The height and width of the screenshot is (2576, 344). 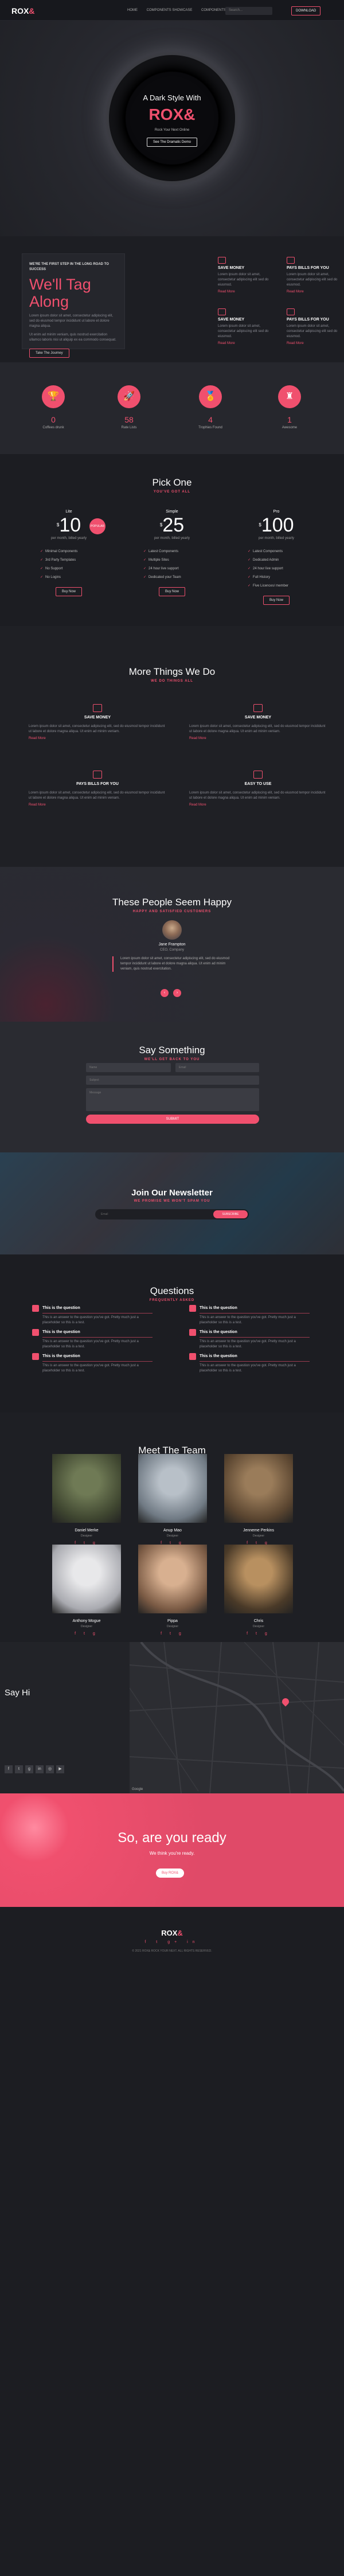 I want to click on name-field: Name, so click(x=128, y=1067).